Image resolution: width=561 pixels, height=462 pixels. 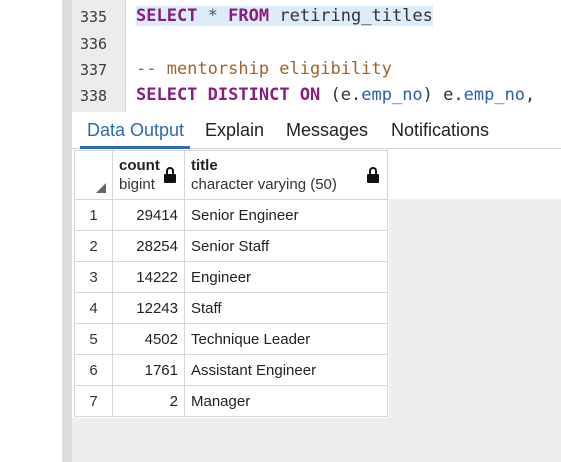 I want to click on cell-count: 29414, so click(x=148, y=215).